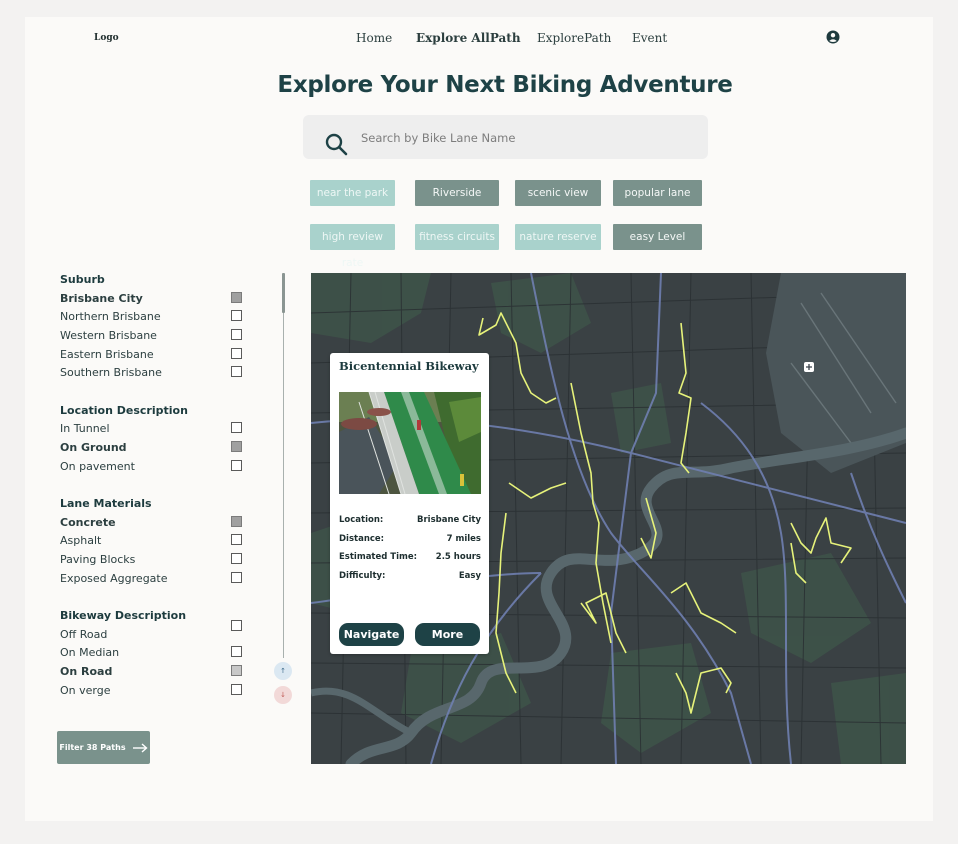 Image resolution: width=958 pixels, height=844 pixels. What do you see at coordinates (88, 522) in the screenshot?
I see `filter-item-concrete: Concrete` at bounding box center [88, 522].